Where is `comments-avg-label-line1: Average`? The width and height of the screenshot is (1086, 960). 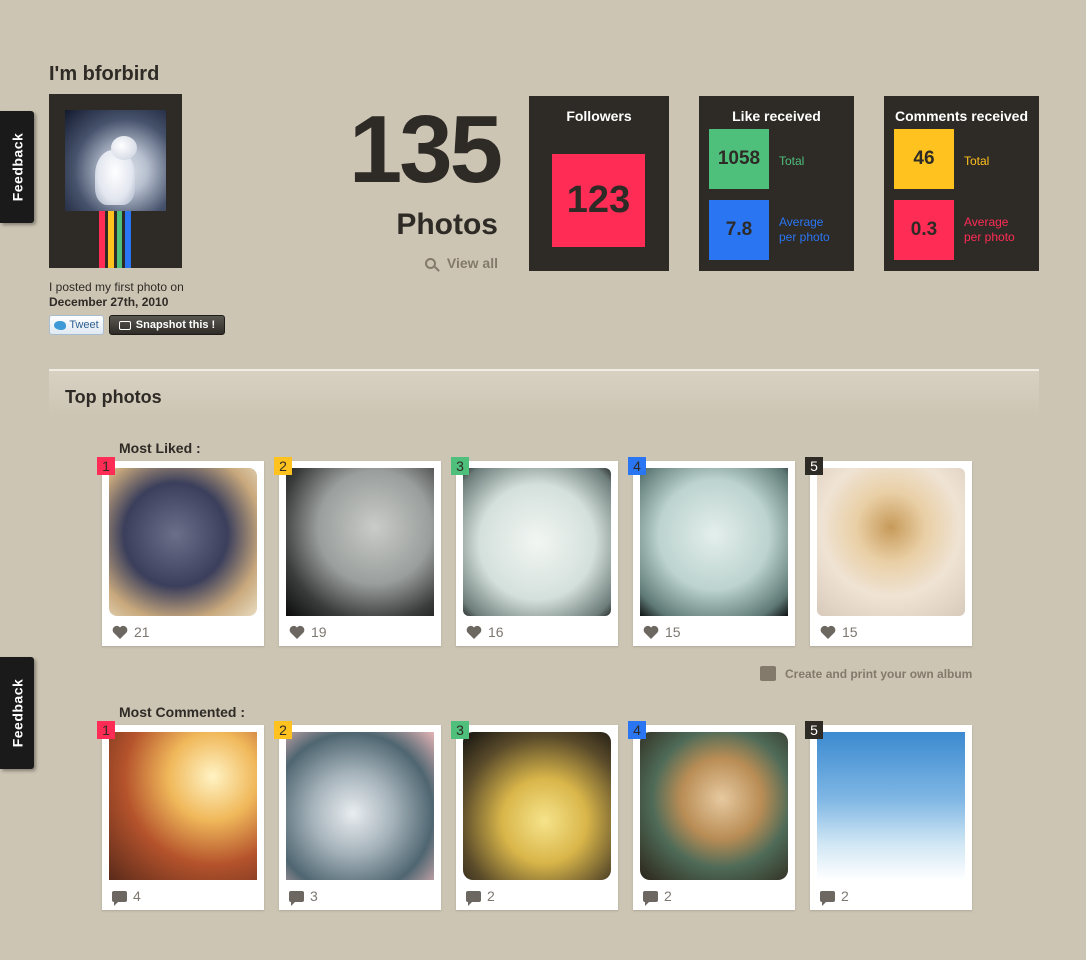 comments-avg-label-line1: Average is located at coordinates (986, 222).